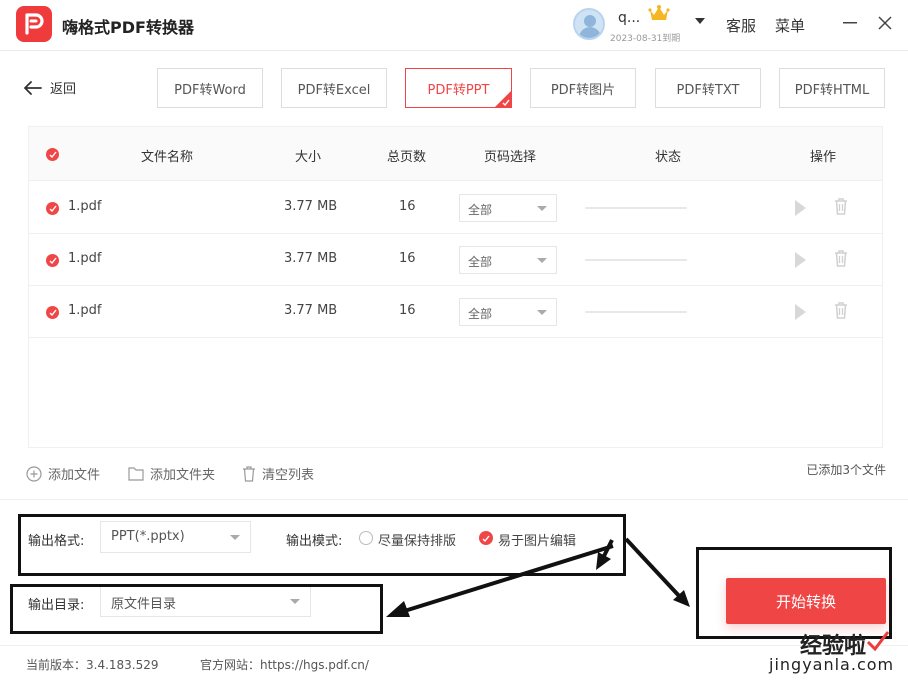 The image size is (908, 681). I want to click on official-website-link: 官方网站：https://hgs.pdf.cn/, so click(284, 664).